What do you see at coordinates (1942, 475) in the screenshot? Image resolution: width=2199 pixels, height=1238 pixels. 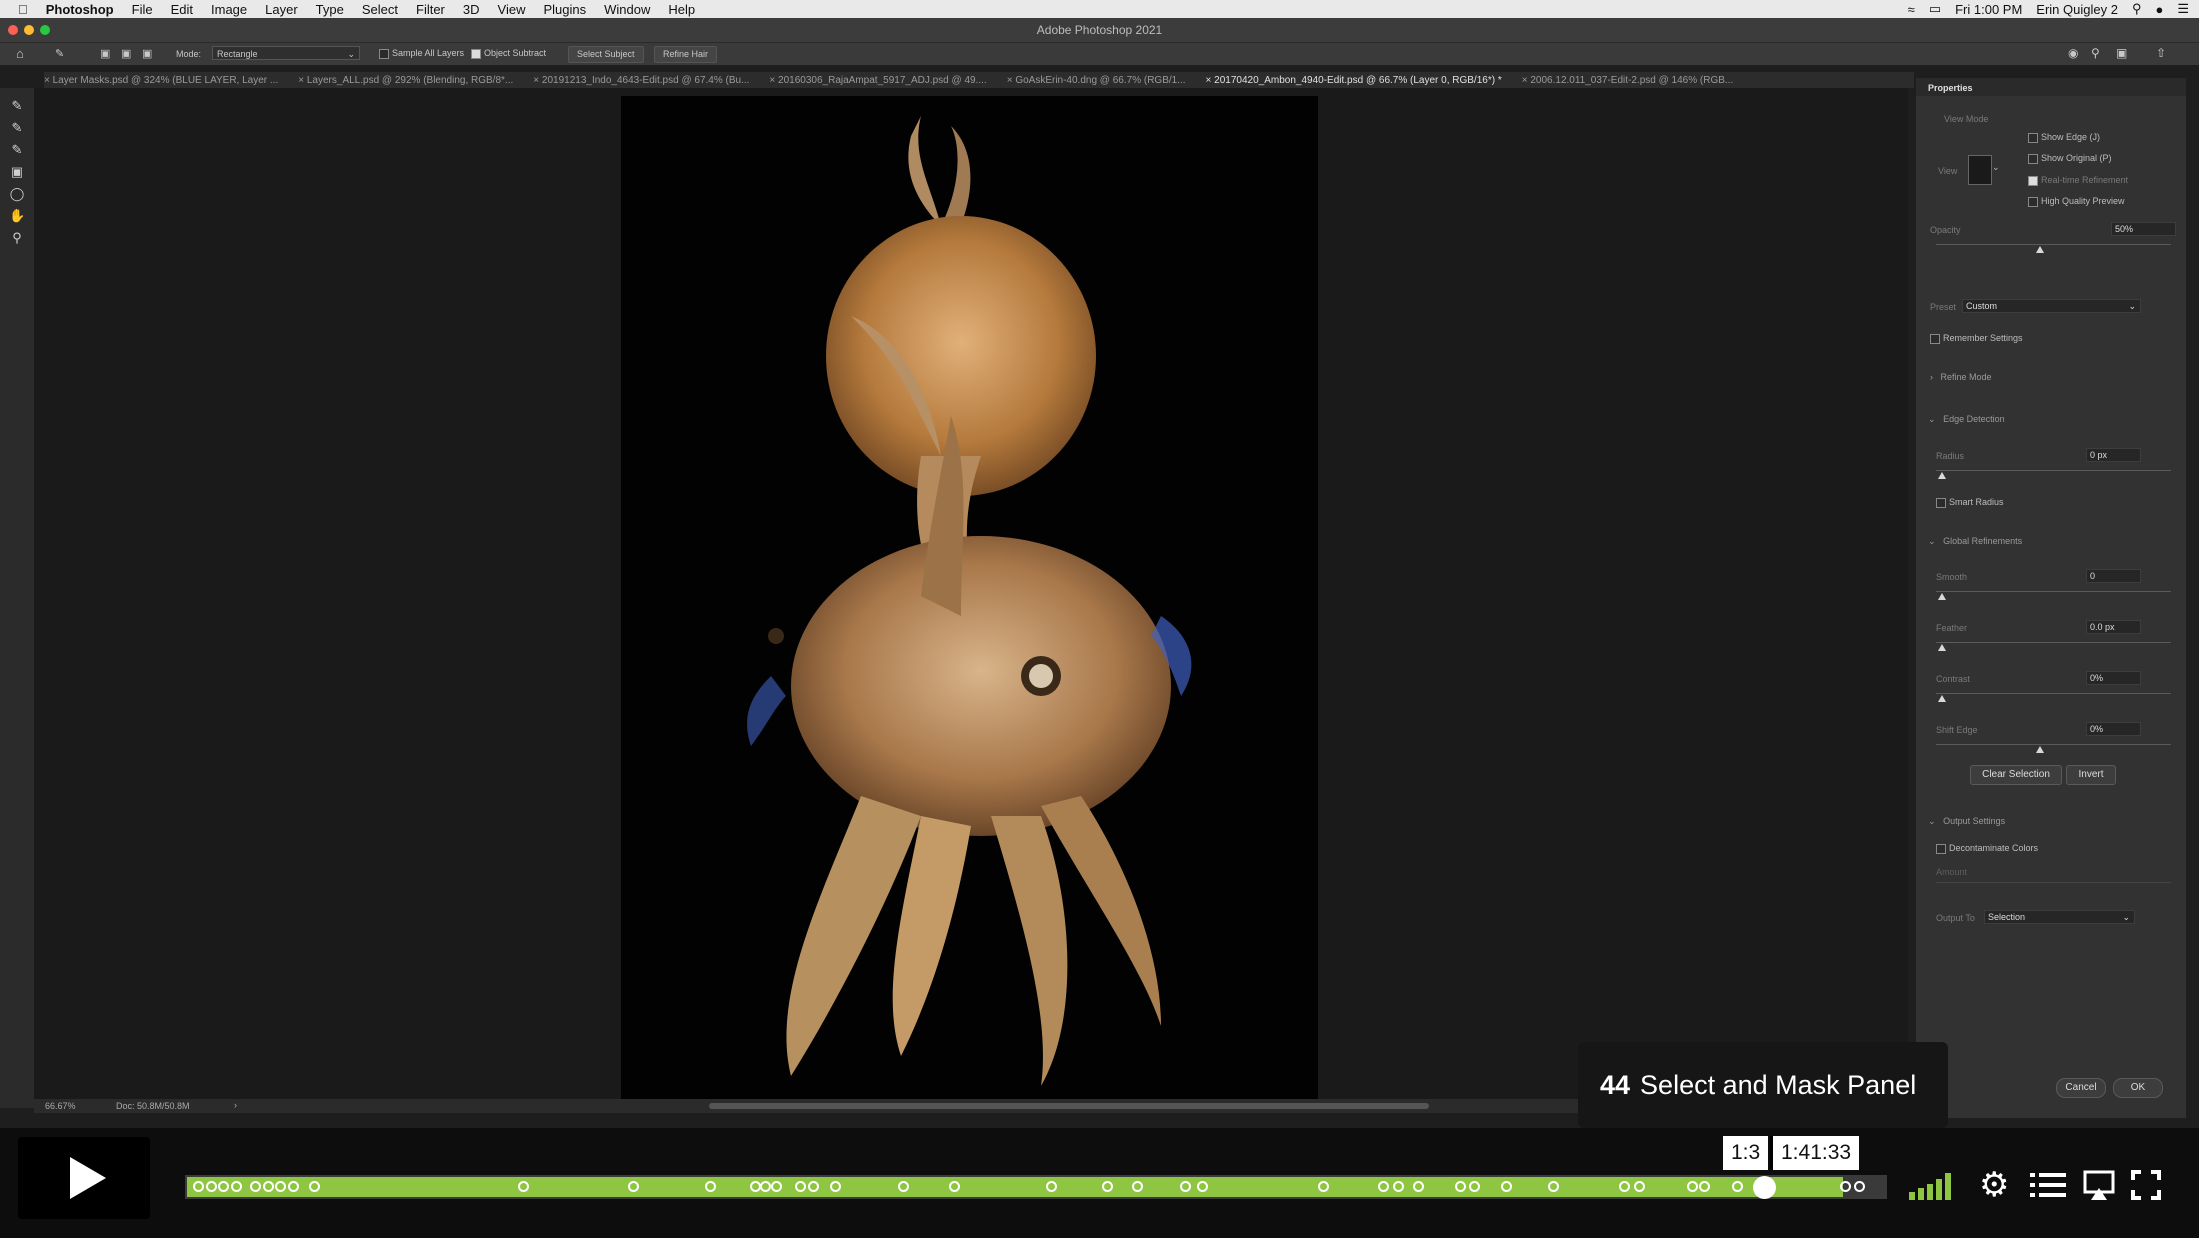 I see `radius-slider-thumb` at bounding box center [1942, 475].